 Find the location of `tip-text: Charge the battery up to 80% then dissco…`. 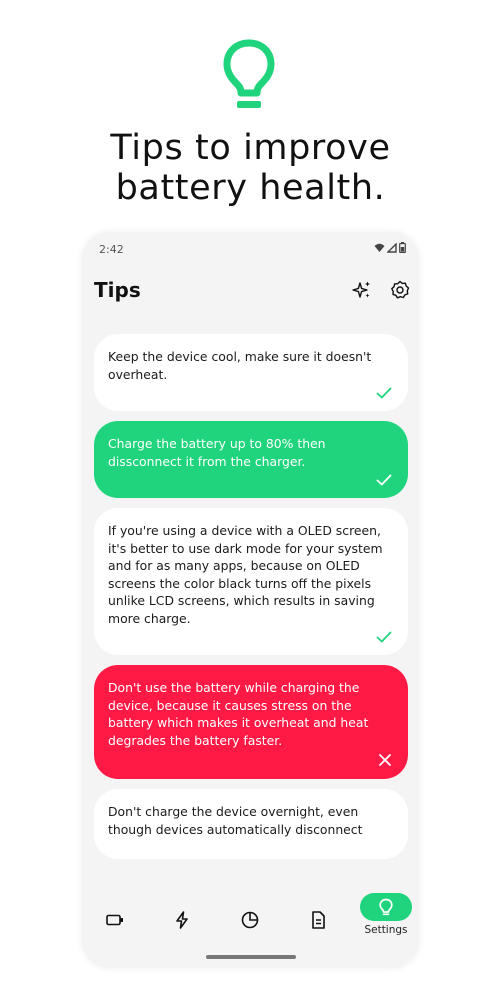

tip-text: Charge the battery up to 80% then dissco… is located at coordinates (217, 452).